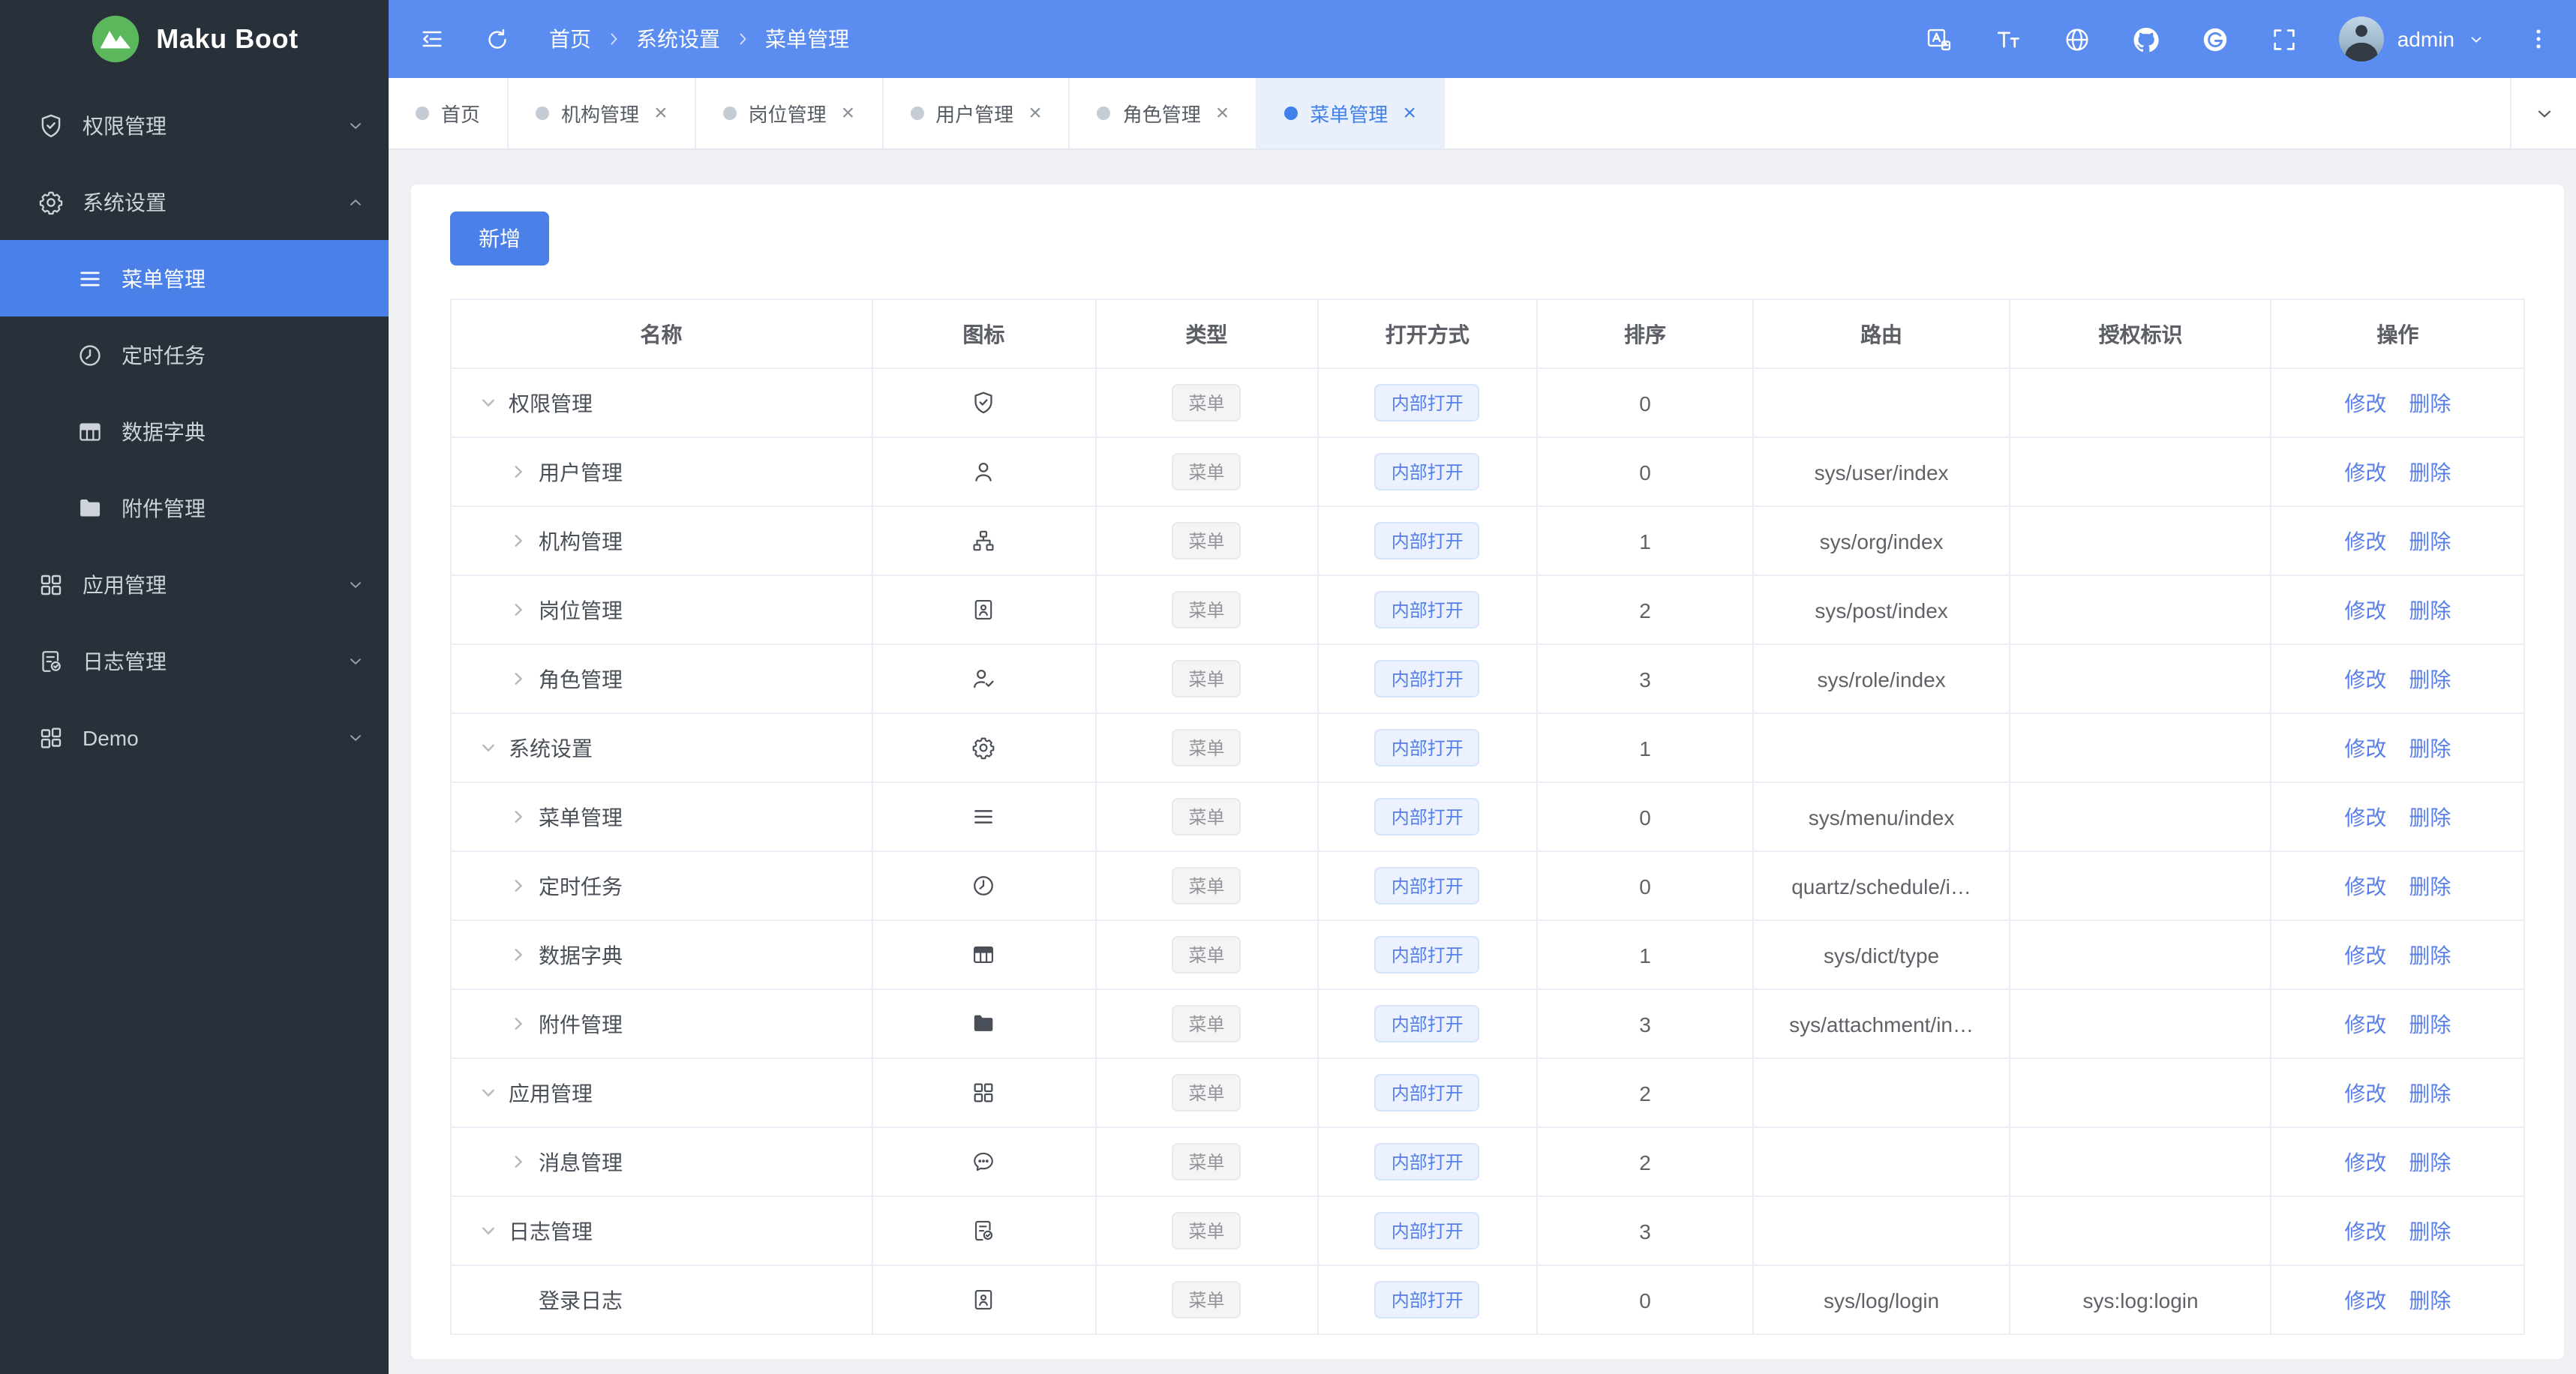 This screenshot has width=2576, height=1374. What do you see at coordinates (432, 39) in the screenshot?
I see `collapse-sidebar-icon` at bounding box center [432, 39].